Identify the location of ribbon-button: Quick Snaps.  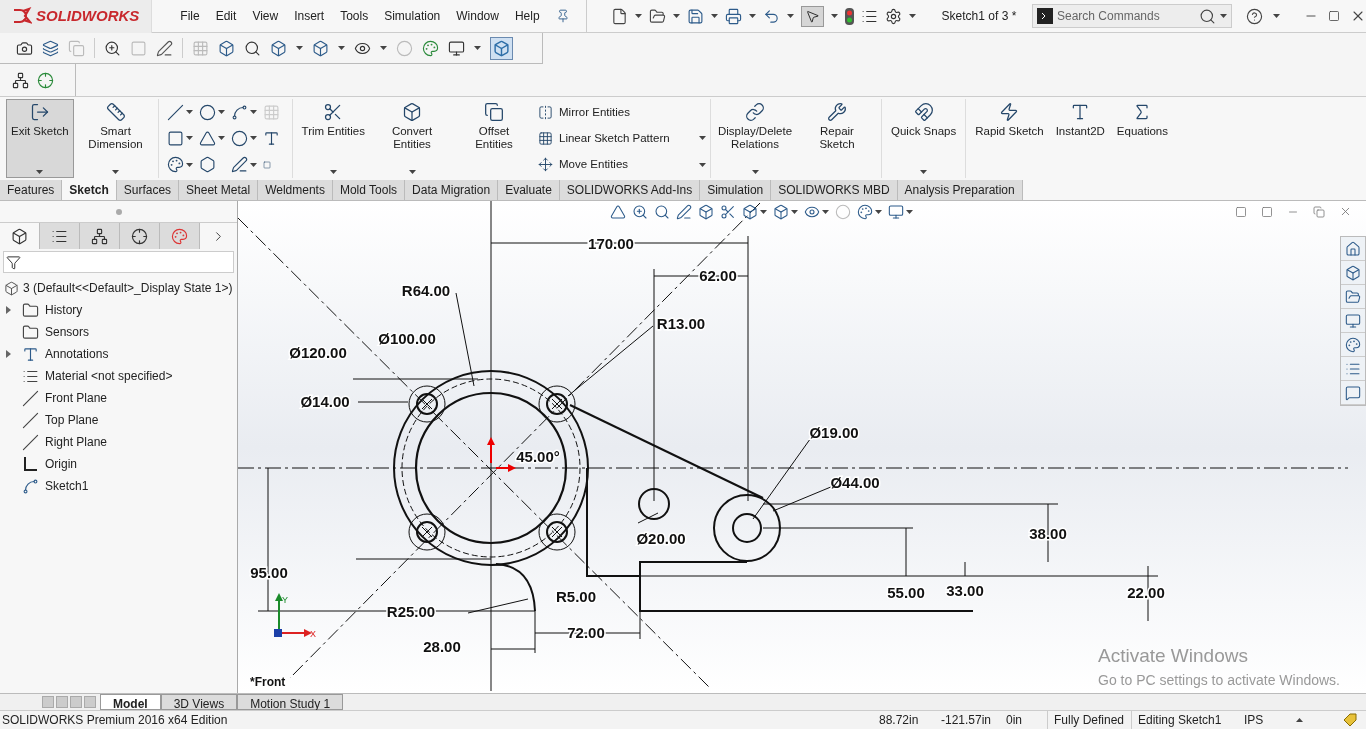
(924, 138).